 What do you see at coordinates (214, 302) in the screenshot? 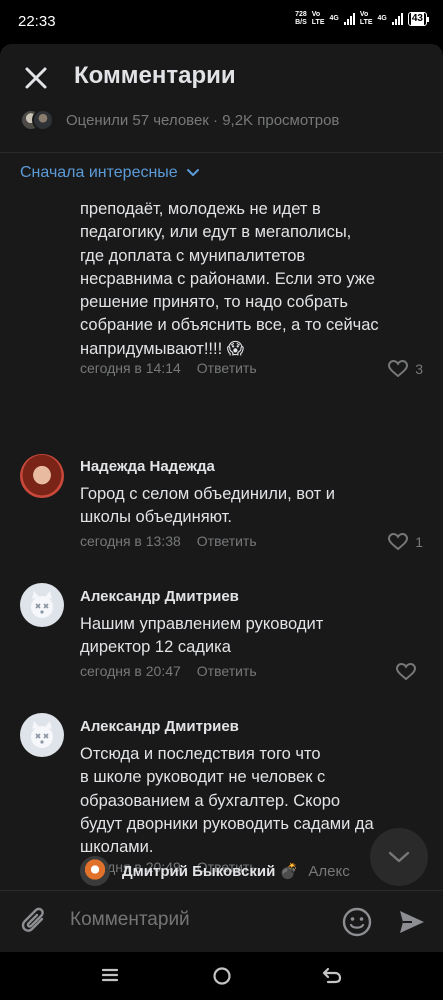
I see `comment-line: решение принято, то надо собрать` at bounding box center [214, 302].